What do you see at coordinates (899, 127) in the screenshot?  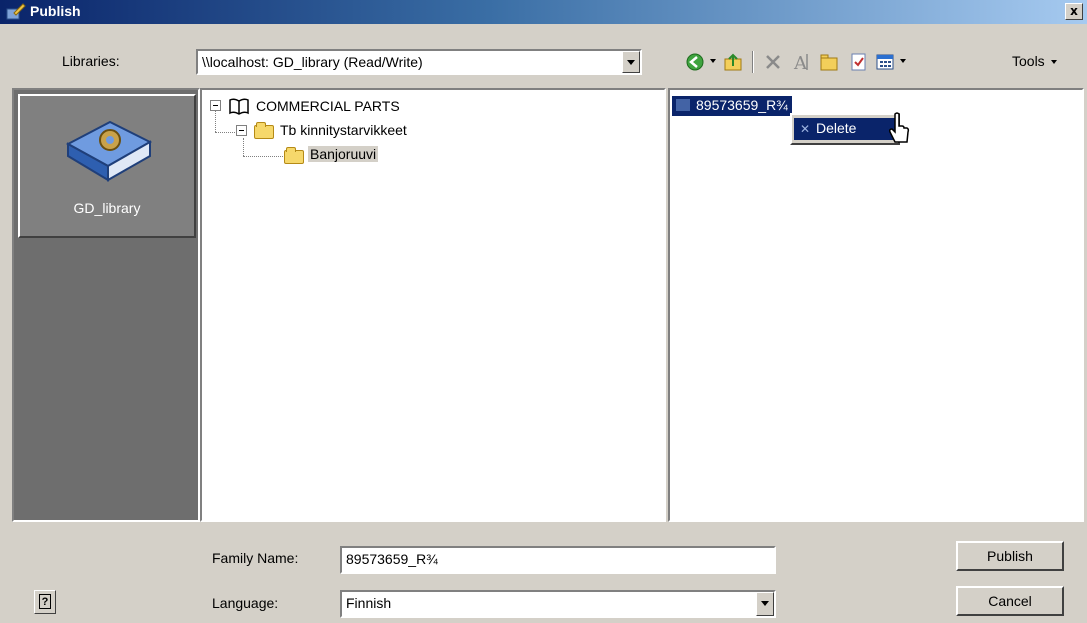 I see `mouse-pointer-icon` at bounding box center [899, 127].